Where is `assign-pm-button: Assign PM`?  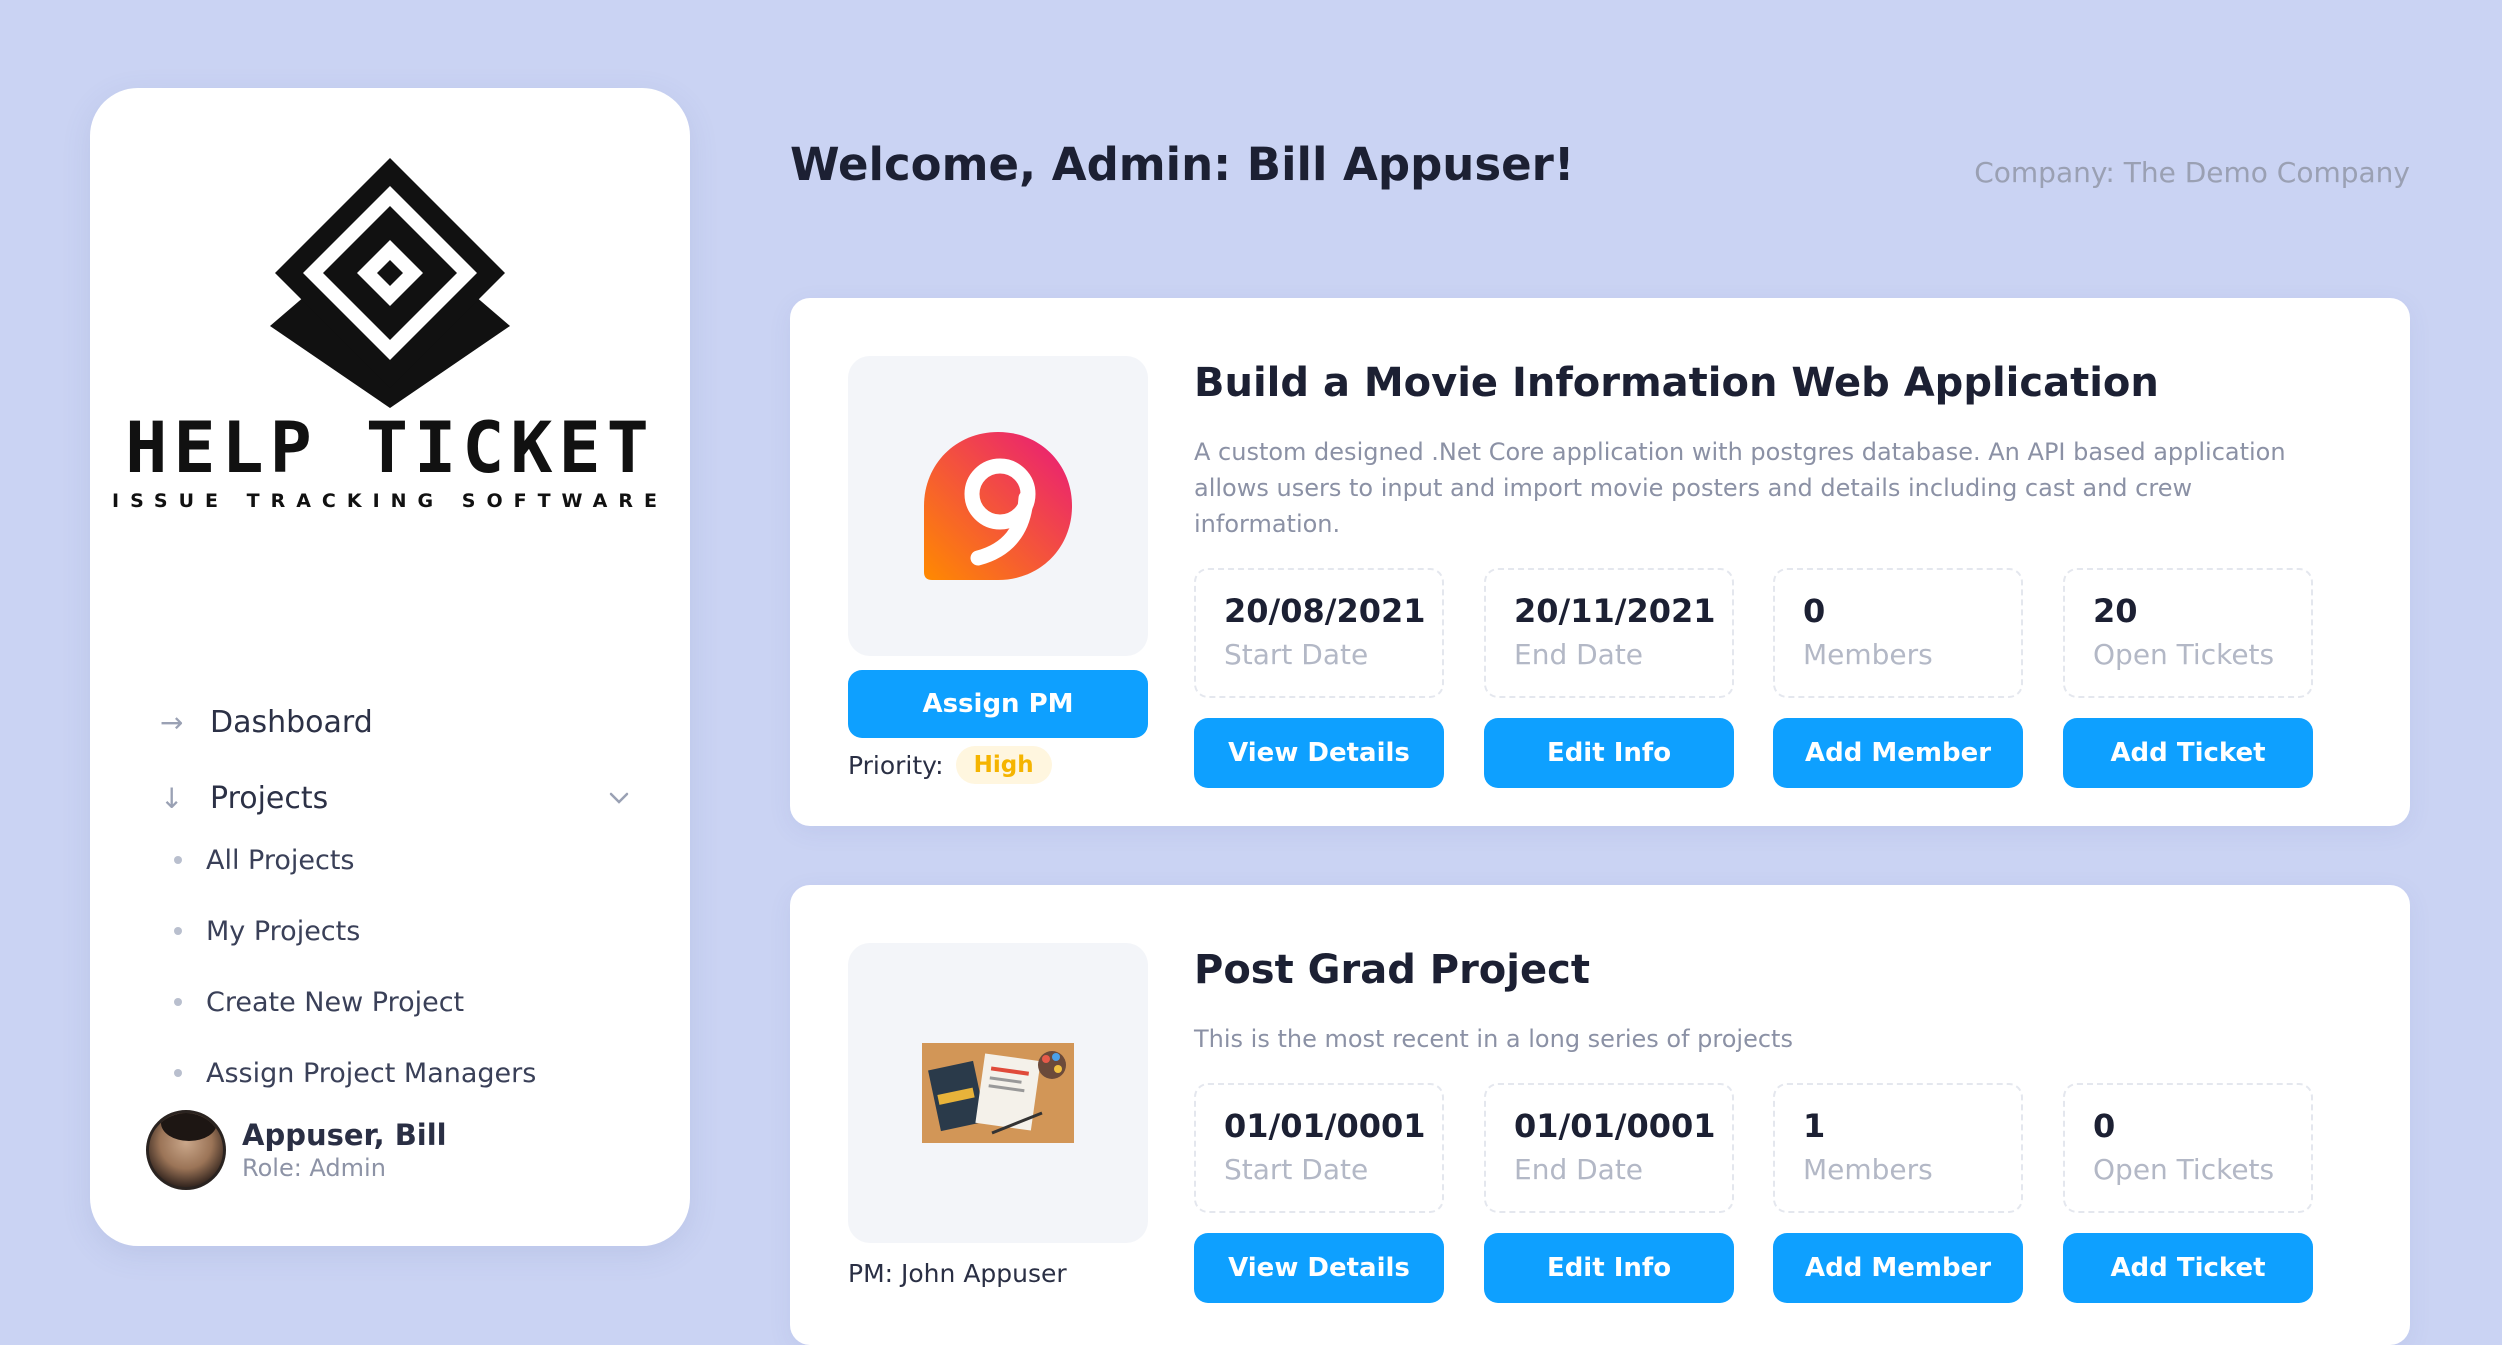 assign-pm-button: Assign PM is located at coordinates (998, 704).